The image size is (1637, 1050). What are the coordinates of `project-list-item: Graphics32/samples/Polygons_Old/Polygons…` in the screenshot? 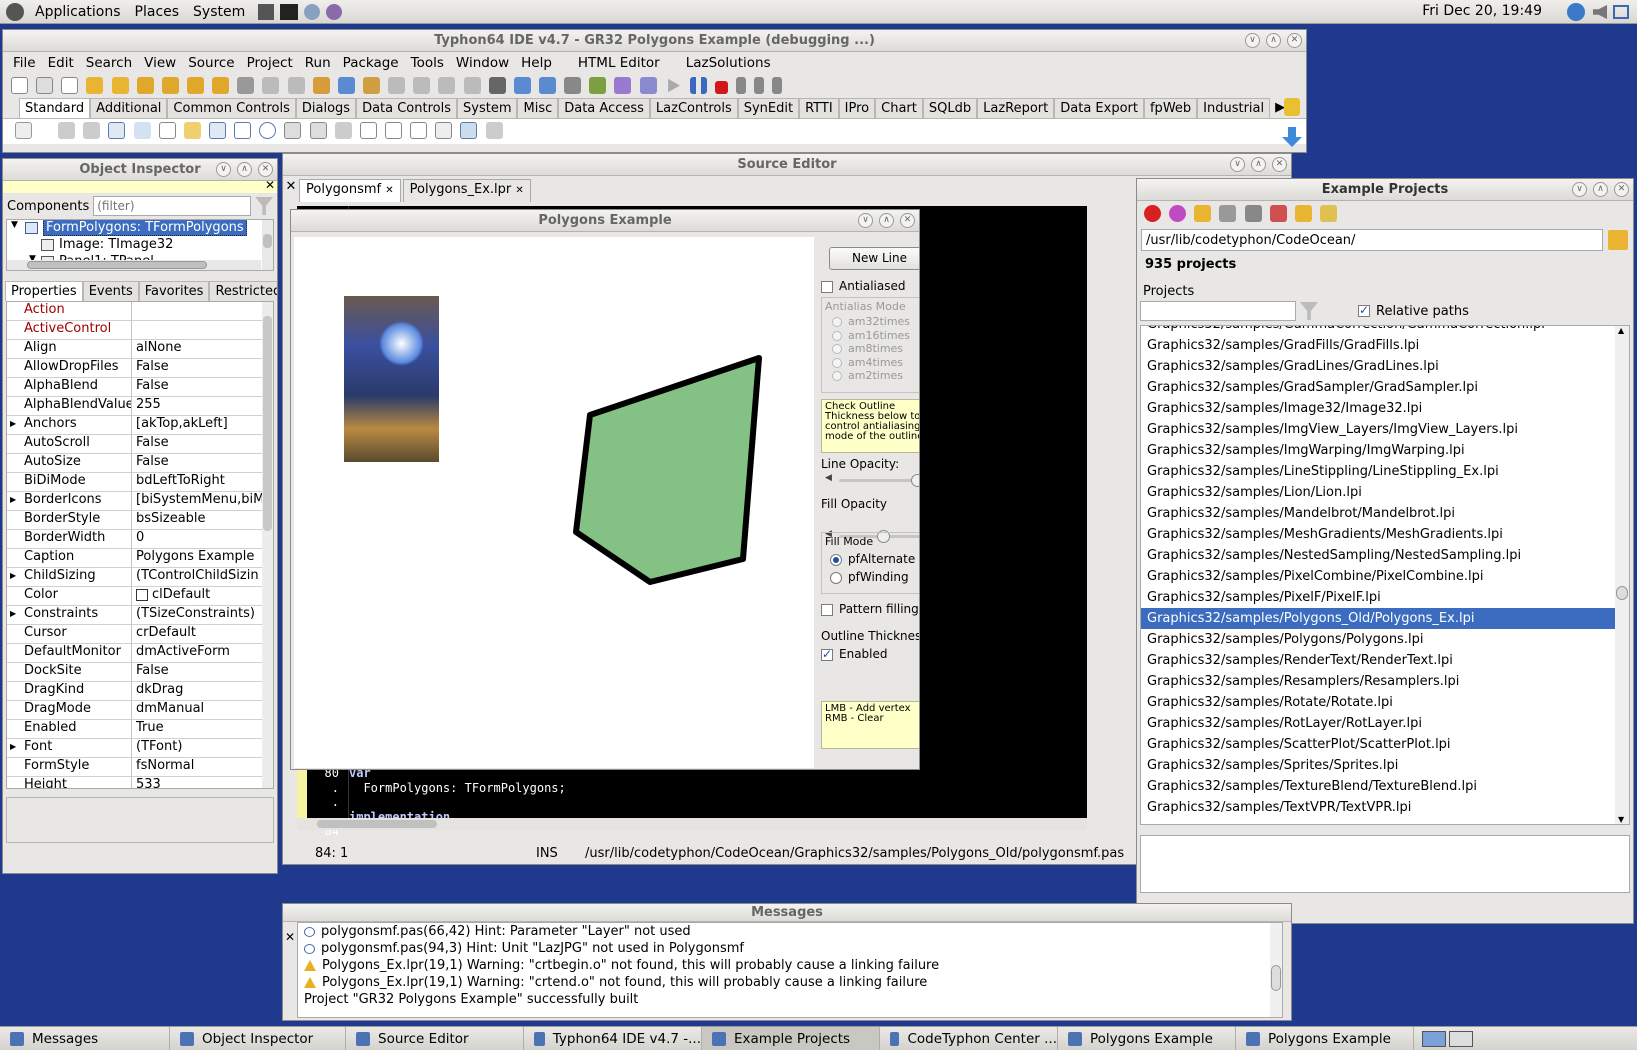 It's located at (1380, 618).